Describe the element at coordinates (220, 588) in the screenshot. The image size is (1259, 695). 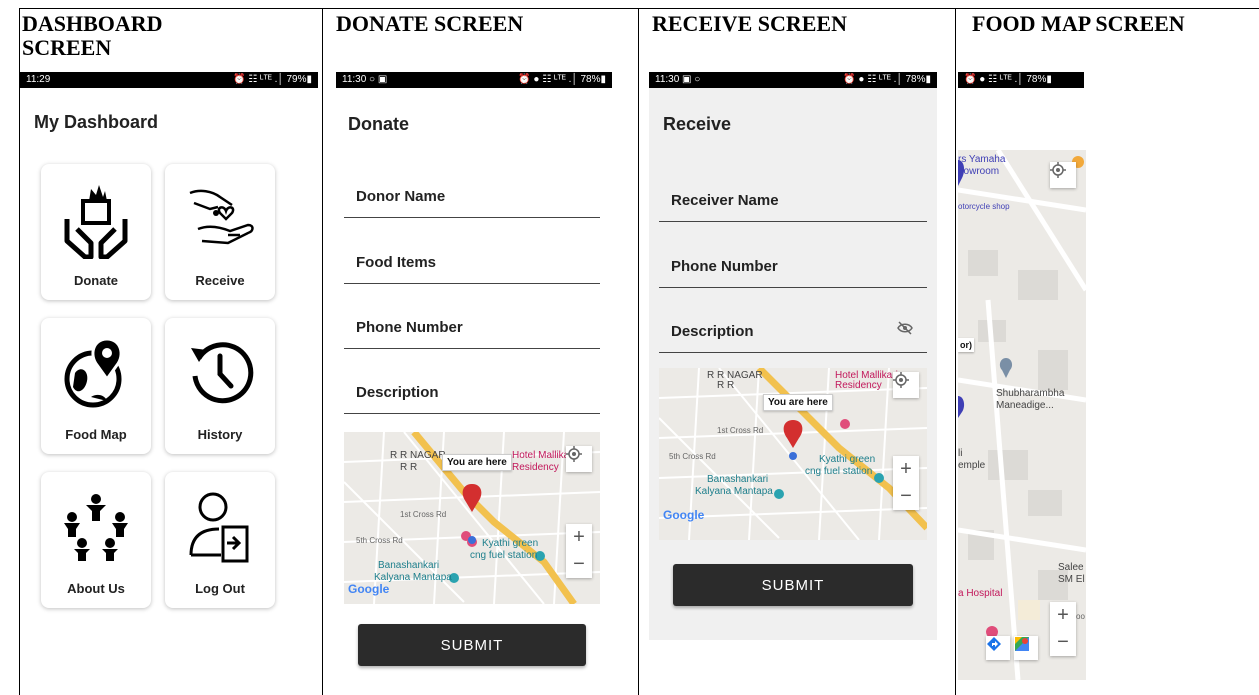
I see `log-out-card-label: Log Out` at that location.